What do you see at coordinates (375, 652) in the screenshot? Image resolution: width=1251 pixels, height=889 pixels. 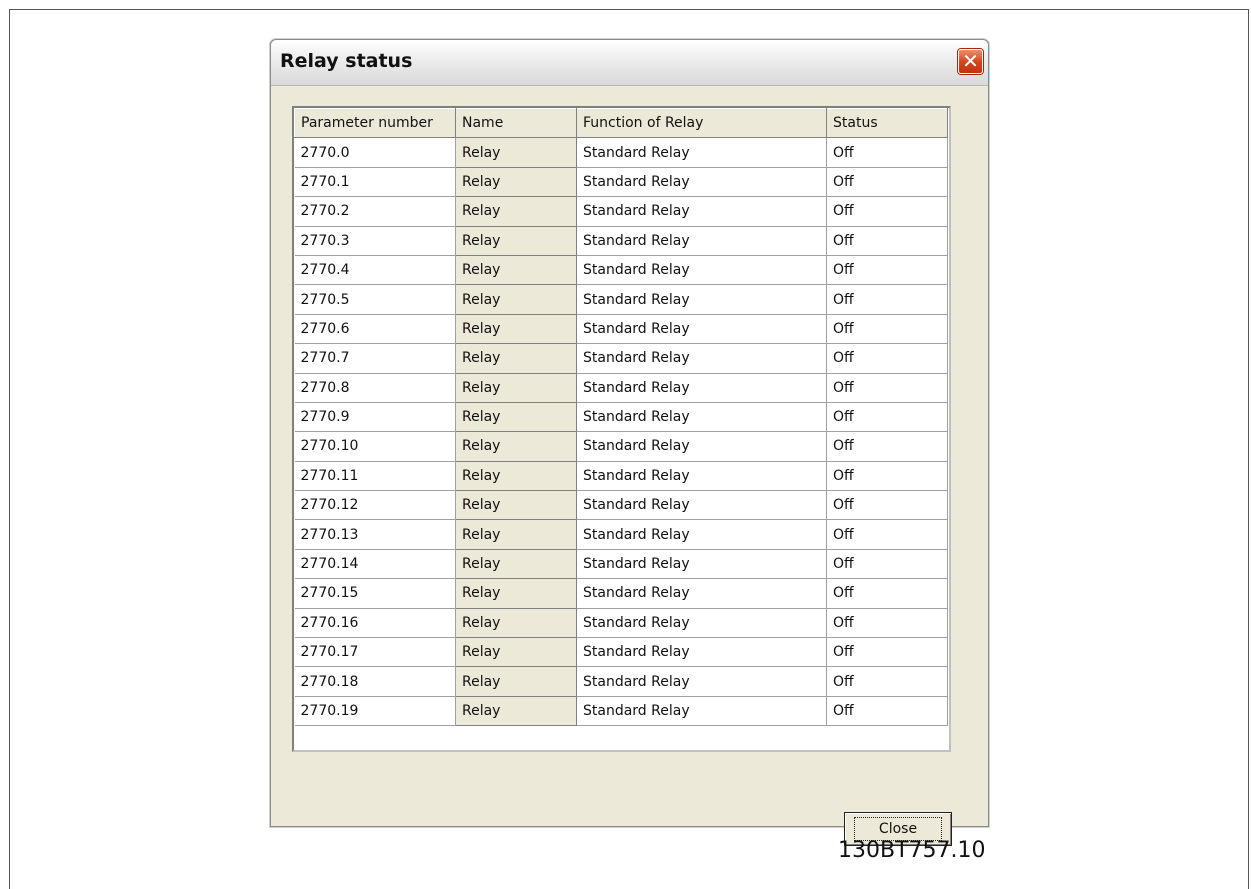 I see `cell-parameter-number: 2770.17` at bounding box center [375, 652].